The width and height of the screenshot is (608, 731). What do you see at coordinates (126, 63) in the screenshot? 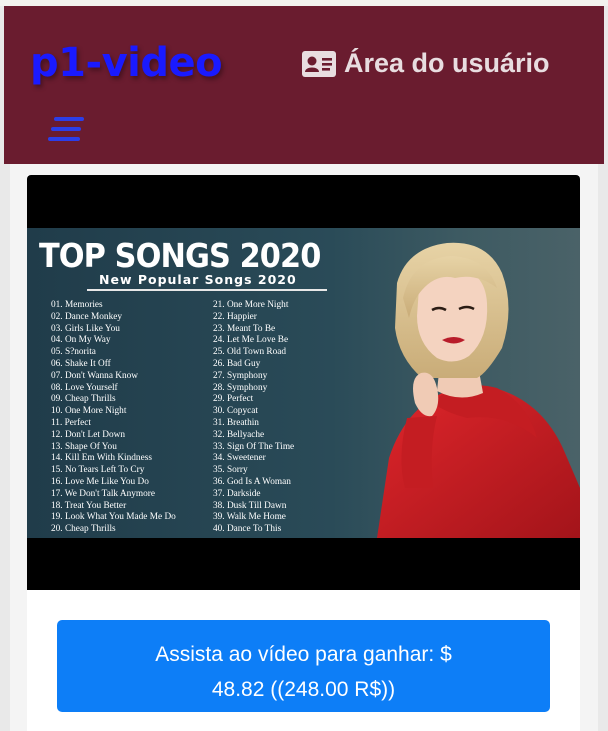
I see `brand-logo: p1-video` at bounding box center [126, 63].